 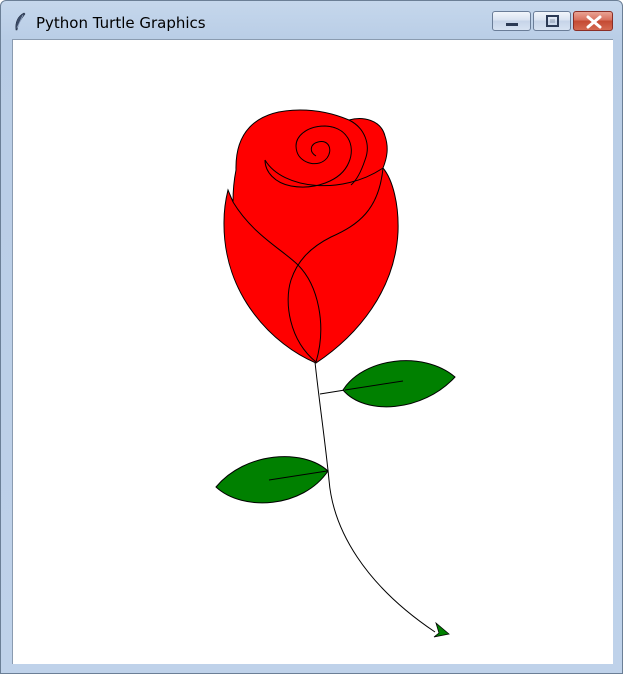 I want to click on close-button, so click(x=593, y=21).